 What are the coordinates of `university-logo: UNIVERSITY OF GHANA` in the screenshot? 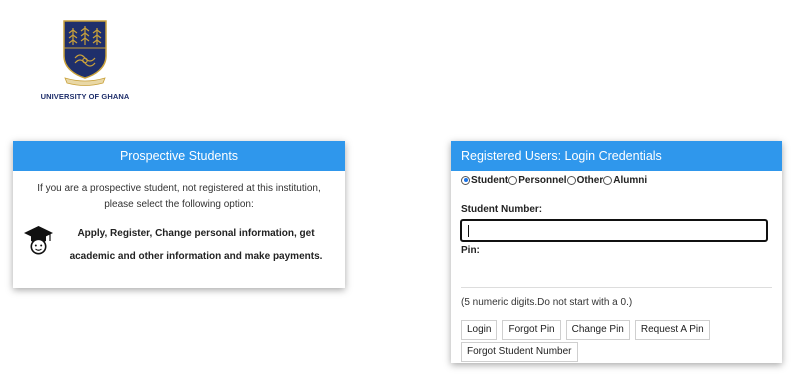 It's located at (85, 59).